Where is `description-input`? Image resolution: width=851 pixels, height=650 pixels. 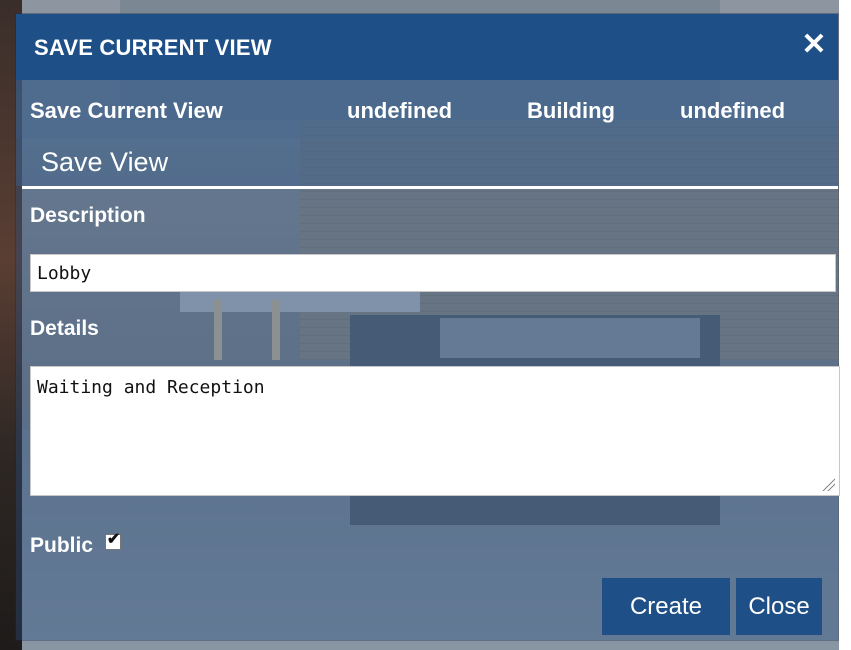
description-input is located at coordinates (433, 273).